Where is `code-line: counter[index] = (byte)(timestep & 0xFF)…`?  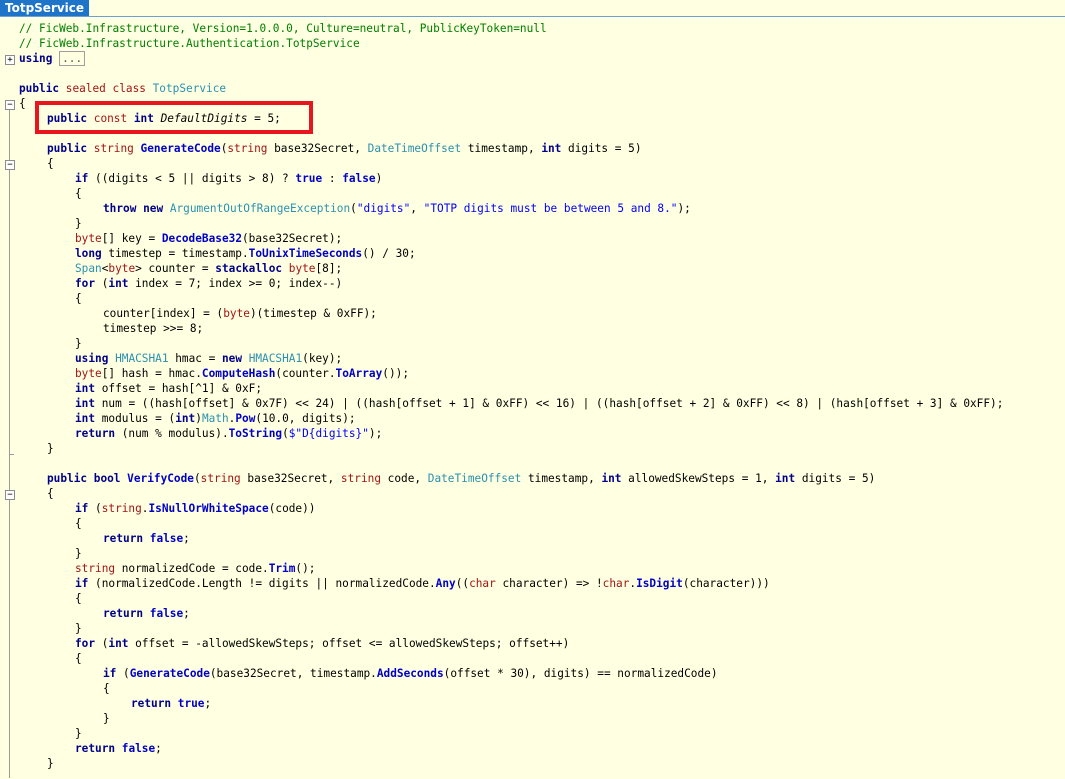
code-line: counter[index] = (byte)(timestep & 0xFF)… is located at coordinates (240, 313).